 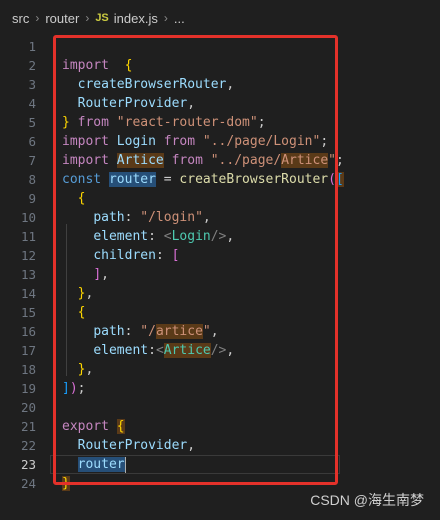 I want to click on line-number: 6, so click(x=32, y=141).